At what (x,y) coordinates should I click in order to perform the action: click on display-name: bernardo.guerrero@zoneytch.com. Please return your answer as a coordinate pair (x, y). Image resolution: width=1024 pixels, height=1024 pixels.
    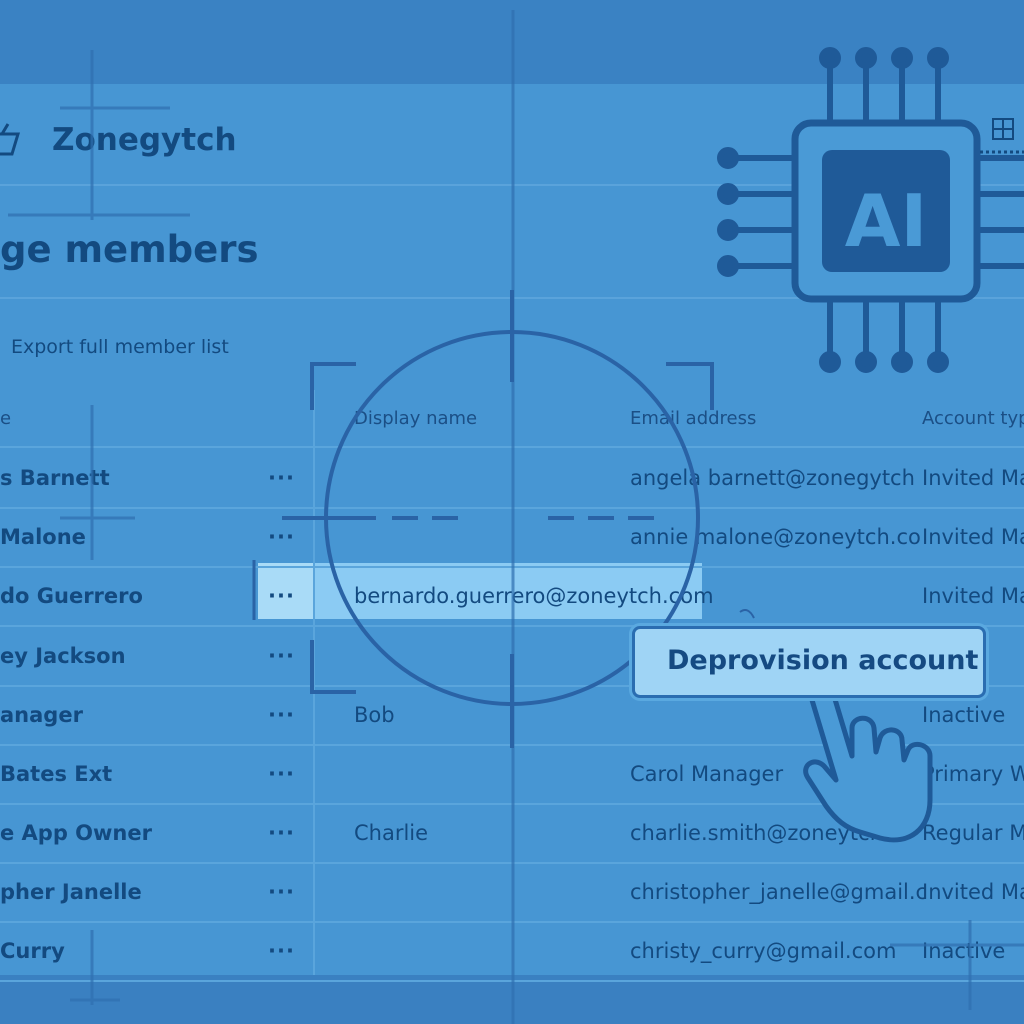
    Looking at the image, I should click on (534, 596).